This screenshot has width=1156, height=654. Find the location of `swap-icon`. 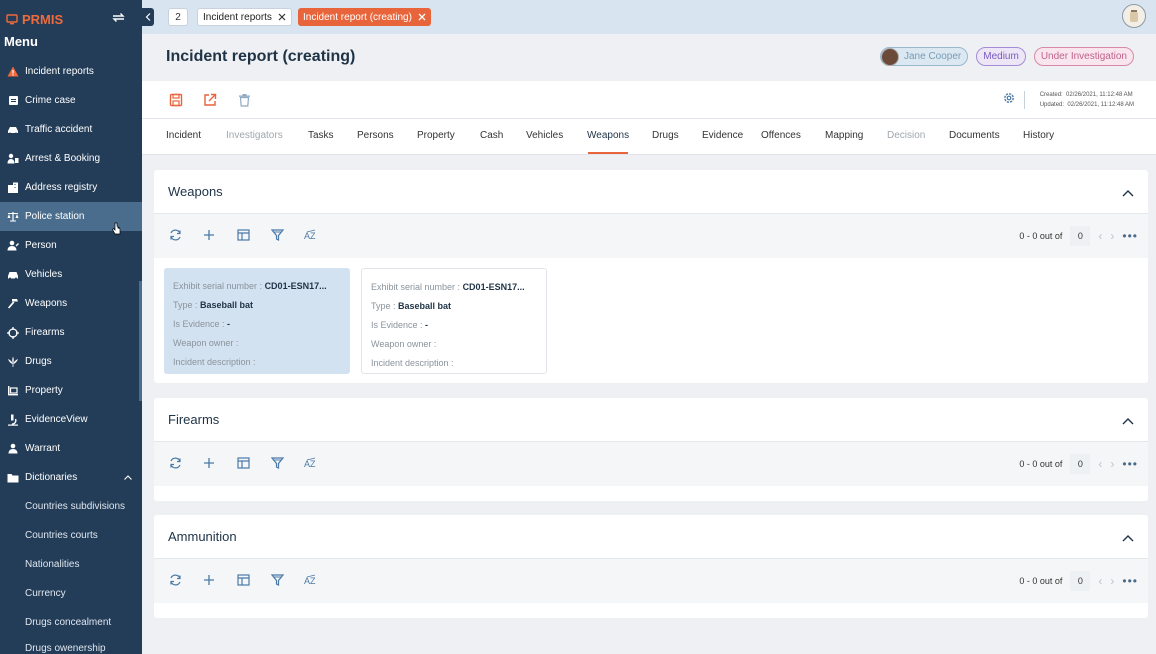

swap-icon is located at coordinates (118, 18).